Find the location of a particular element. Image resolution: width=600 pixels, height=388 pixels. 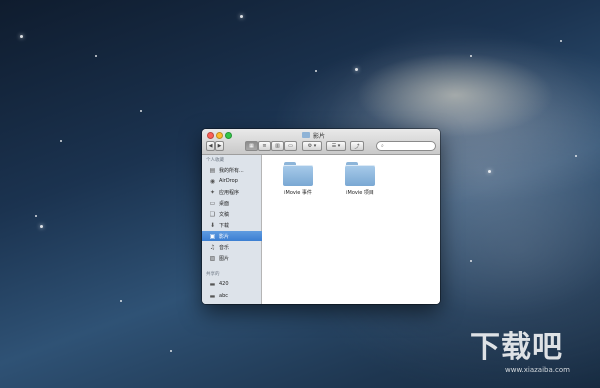

sidebar-item-label: 下载 is located at coordinates (224, 225).